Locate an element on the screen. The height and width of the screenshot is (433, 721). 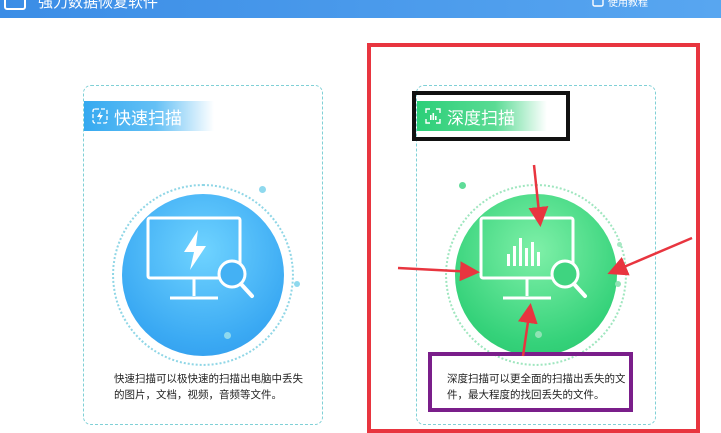
arrow-left is located at coordinates (438, 271).